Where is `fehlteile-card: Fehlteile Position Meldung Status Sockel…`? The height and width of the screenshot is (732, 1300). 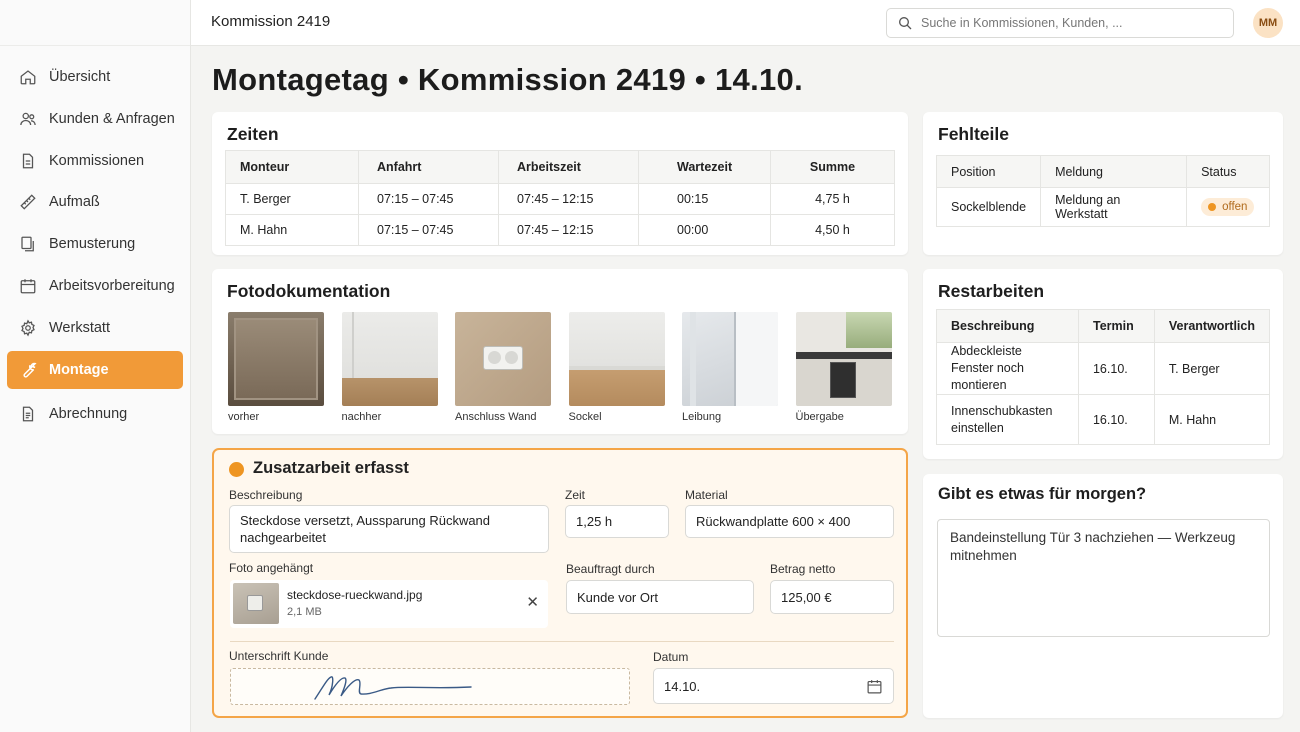 fehlteile-card: Fehlteile Position Meldung Status Sockel… is located at coordinates (1103, 183).